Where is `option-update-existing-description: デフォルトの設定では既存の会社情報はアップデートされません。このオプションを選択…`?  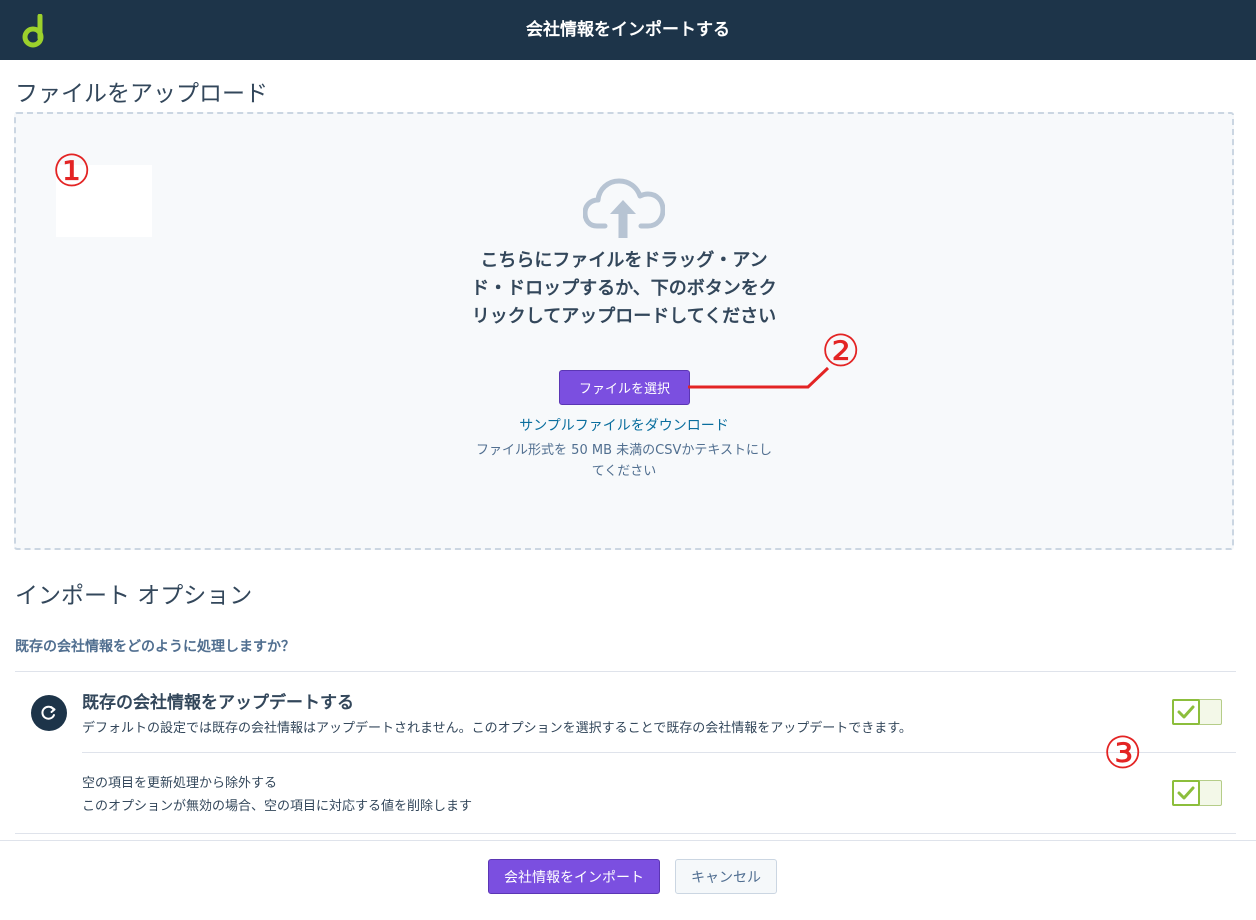 option-update-existing-description: デフォルトの設定では既存の会社情報はアップデートされません。このオプションを選択… is located at coordinates (497, 728).